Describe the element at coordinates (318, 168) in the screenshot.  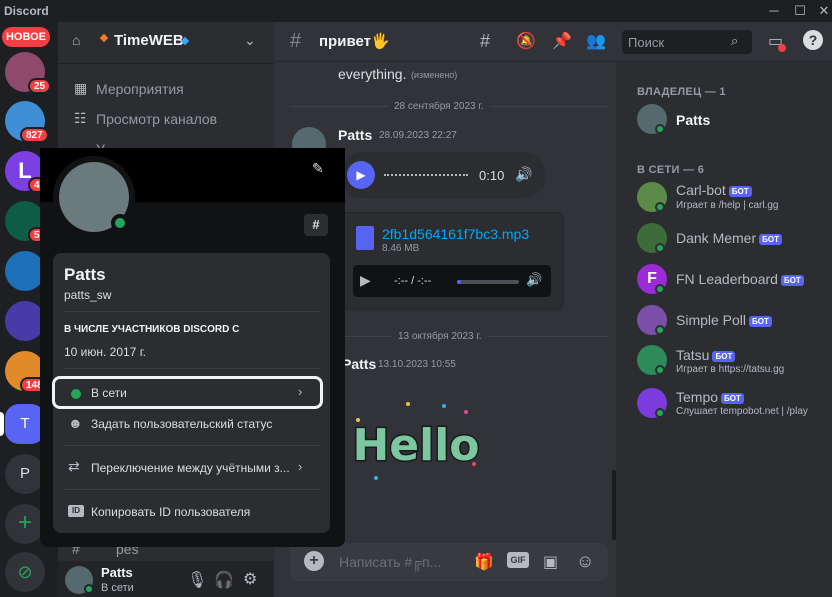
I see `edit-pencil-icon: ✎` at that location.